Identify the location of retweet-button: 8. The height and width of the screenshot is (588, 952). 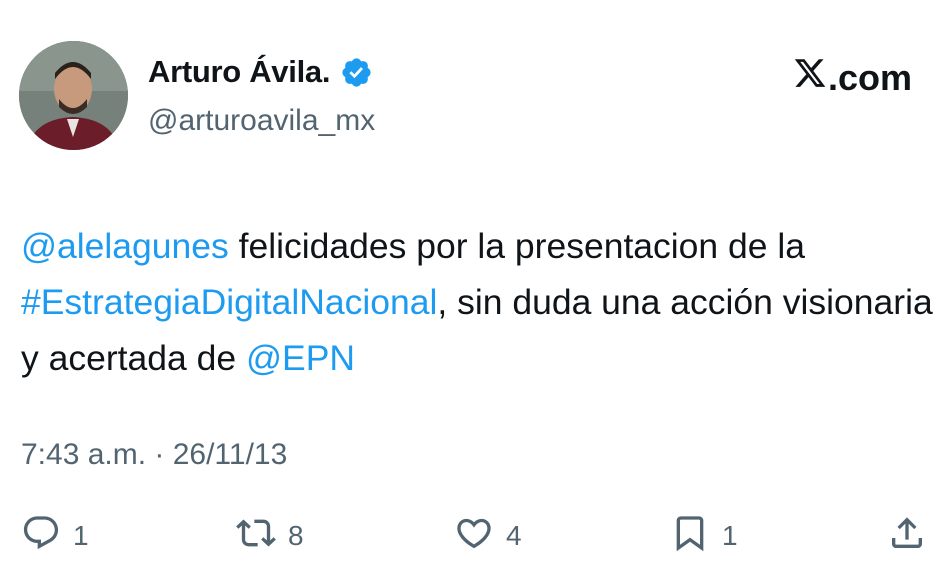
(270, 535).